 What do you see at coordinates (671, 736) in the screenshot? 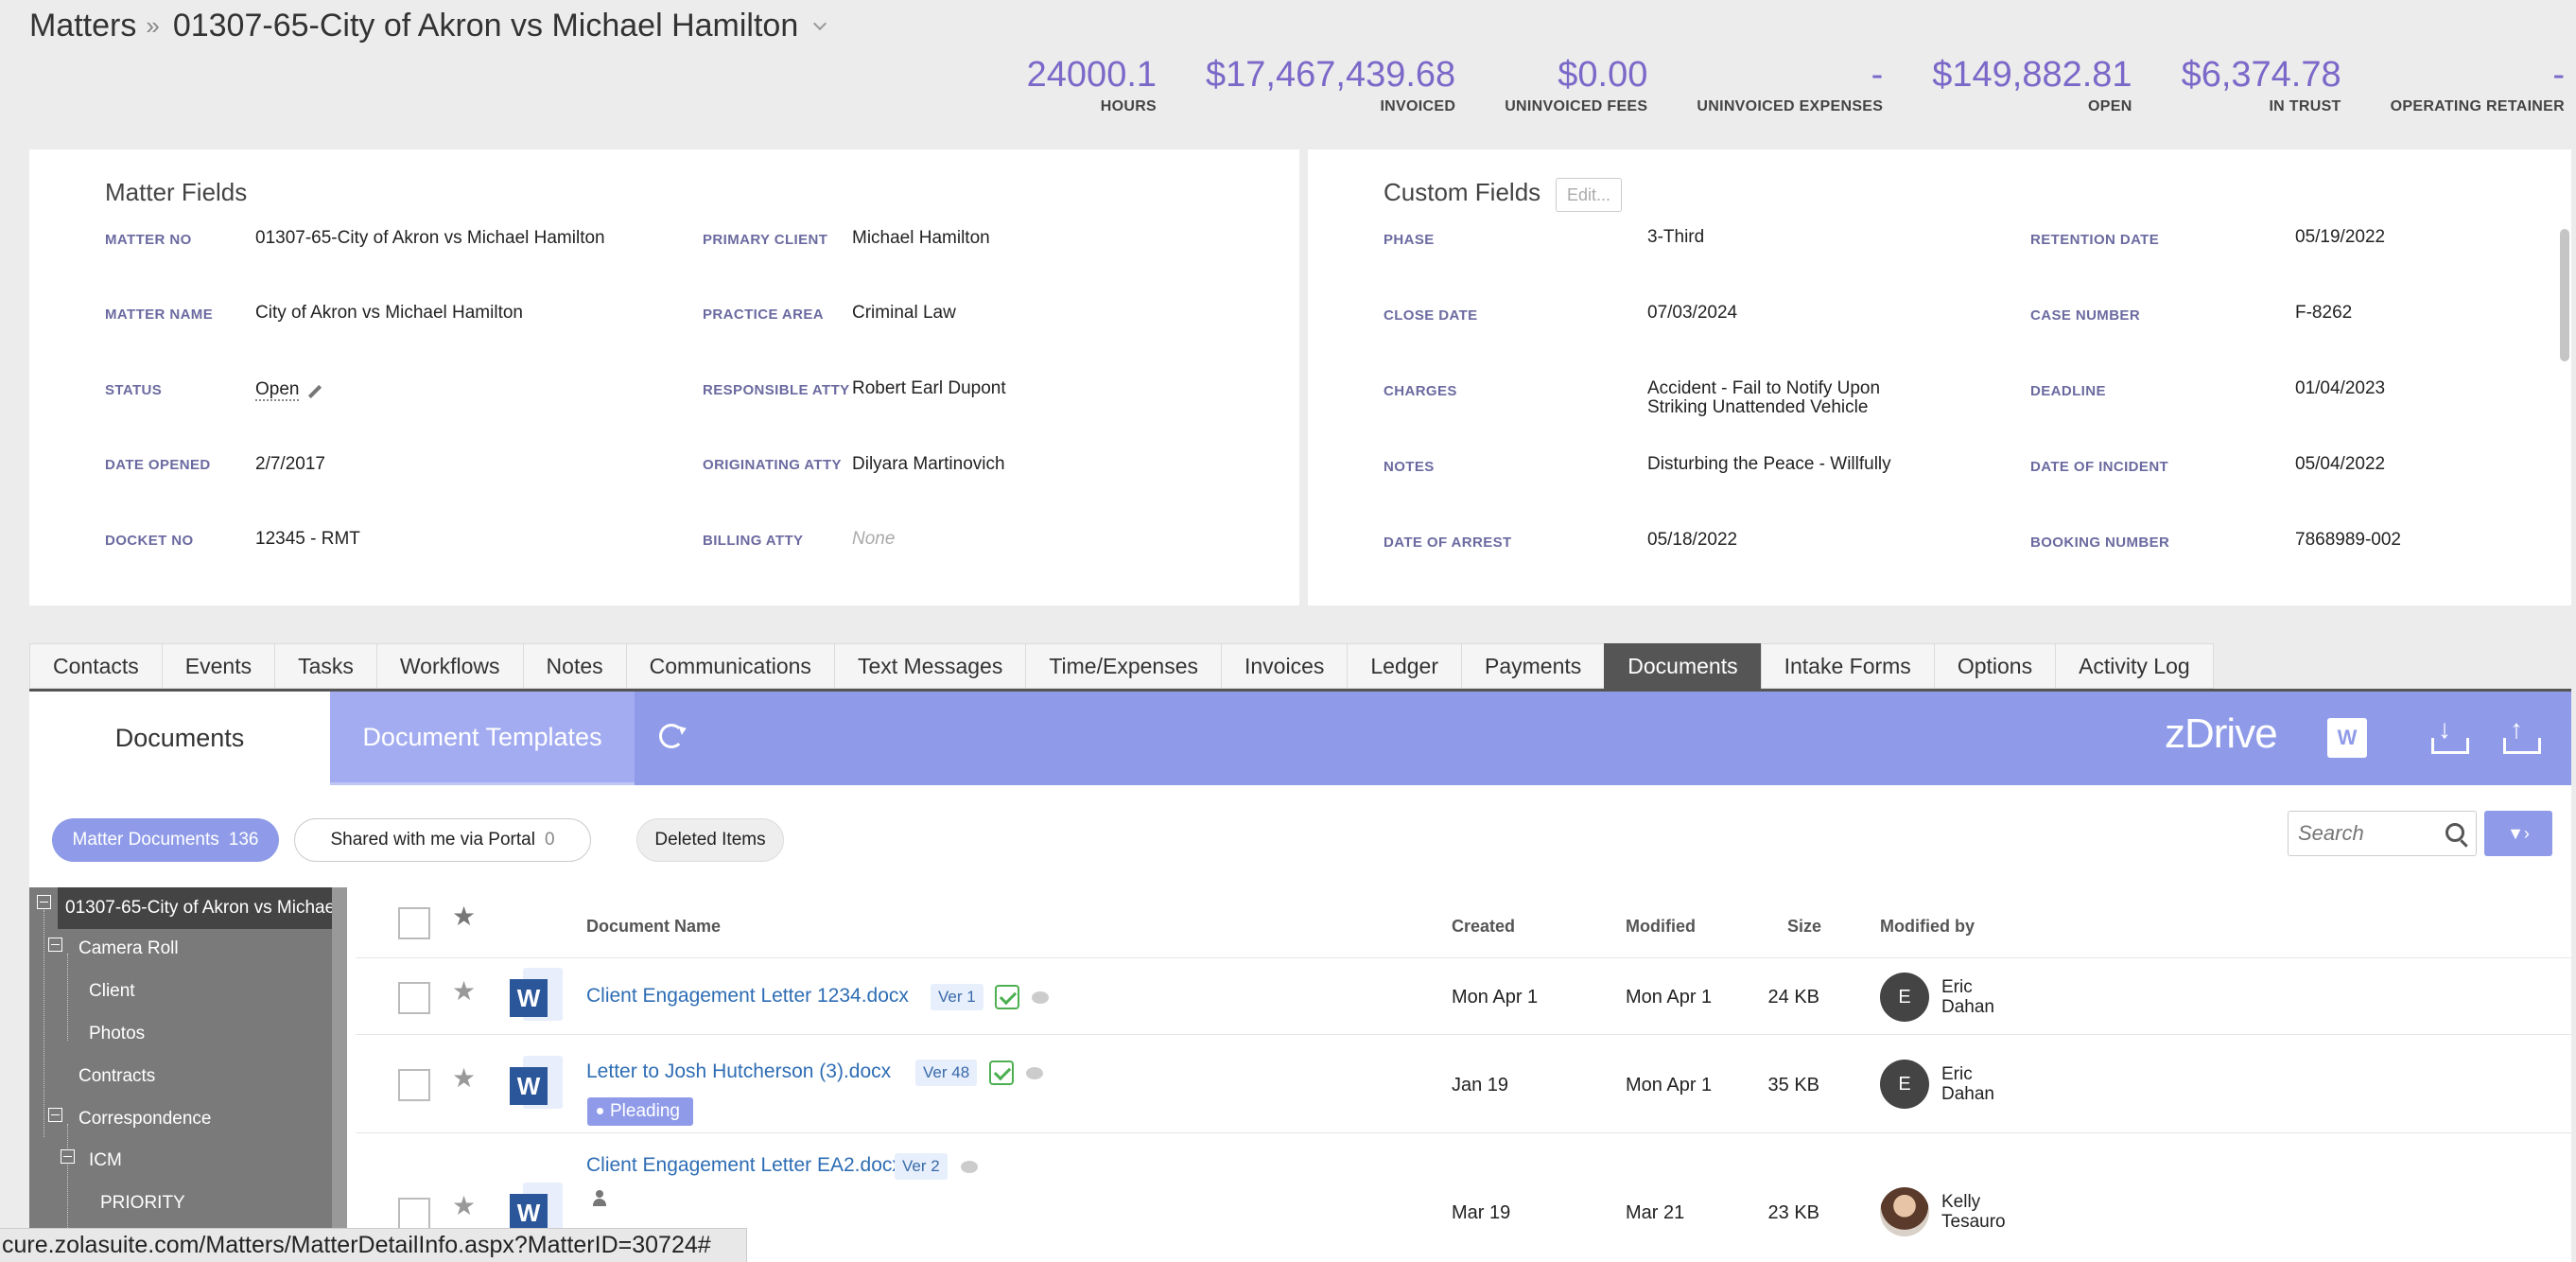
I see `refresh-icon` at bounding box center [671, 736].